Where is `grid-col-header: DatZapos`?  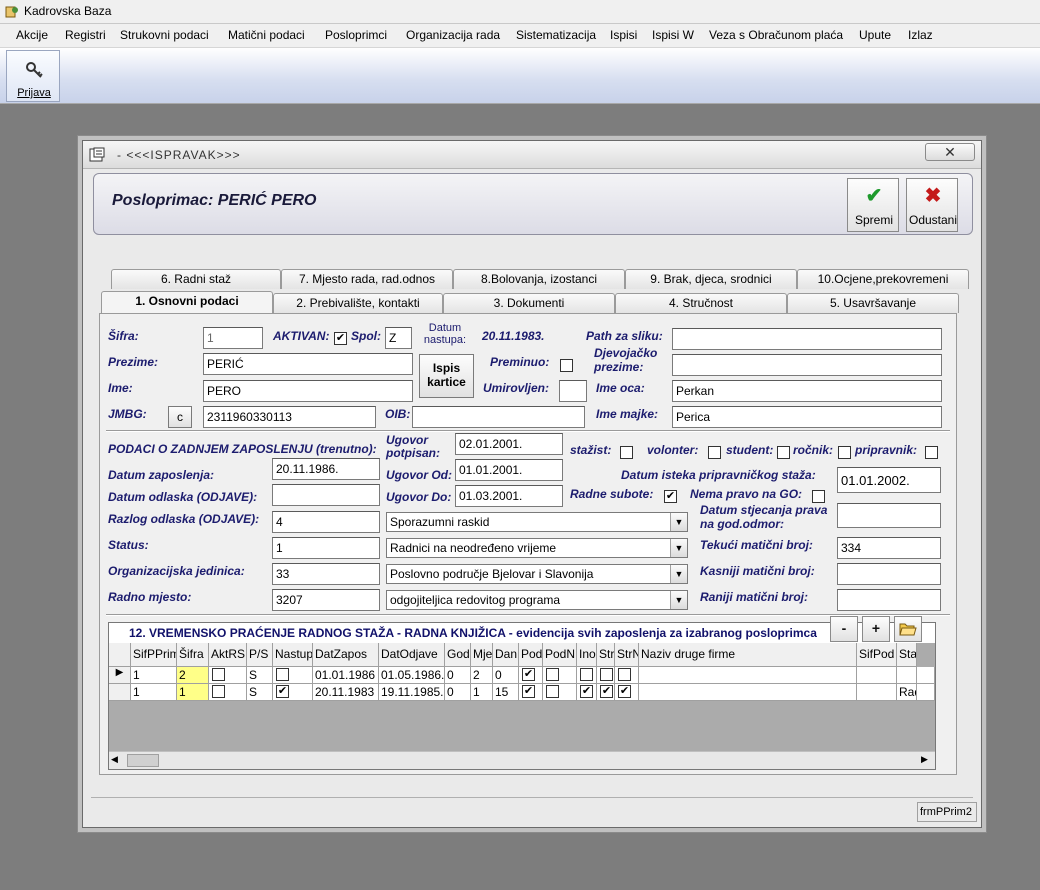 grid-col-header: DatZapos is located at coordinates (346, 655).